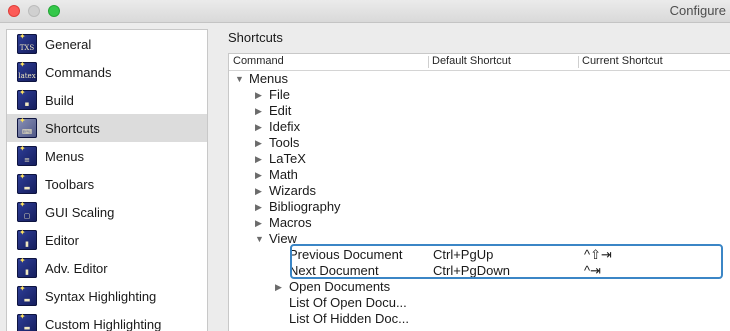  Describe the element at coordinates (79, 212) in the screenshot. I see `sidebar-item-label: GUI Scaling` at that location.